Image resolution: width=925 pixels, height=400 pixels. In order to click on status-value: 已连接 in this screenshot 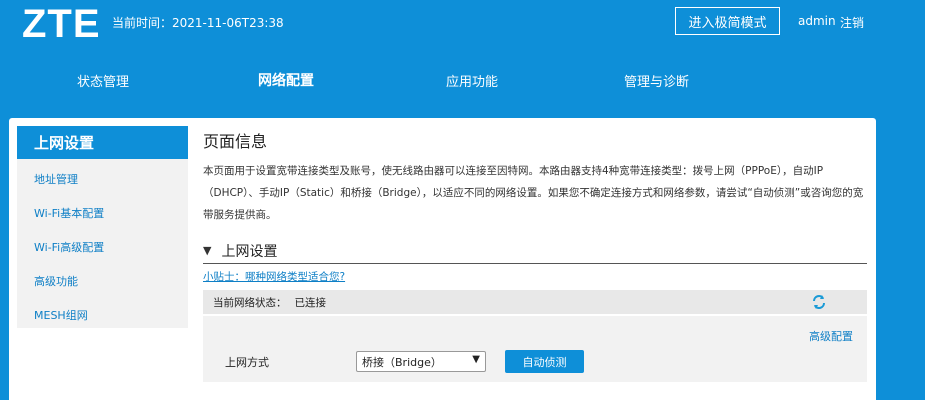, I will do `click(310, 302)`.